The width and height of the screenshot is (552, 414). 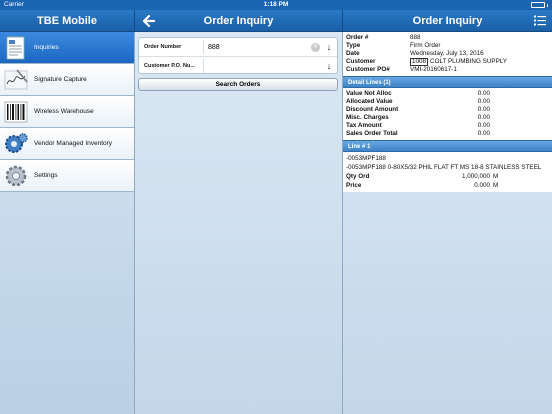 What do you see at coordinates (447, 110) in the screenshot?
I see `totals-row: Discount Amount 0.00` at bounding box center [447, 110].